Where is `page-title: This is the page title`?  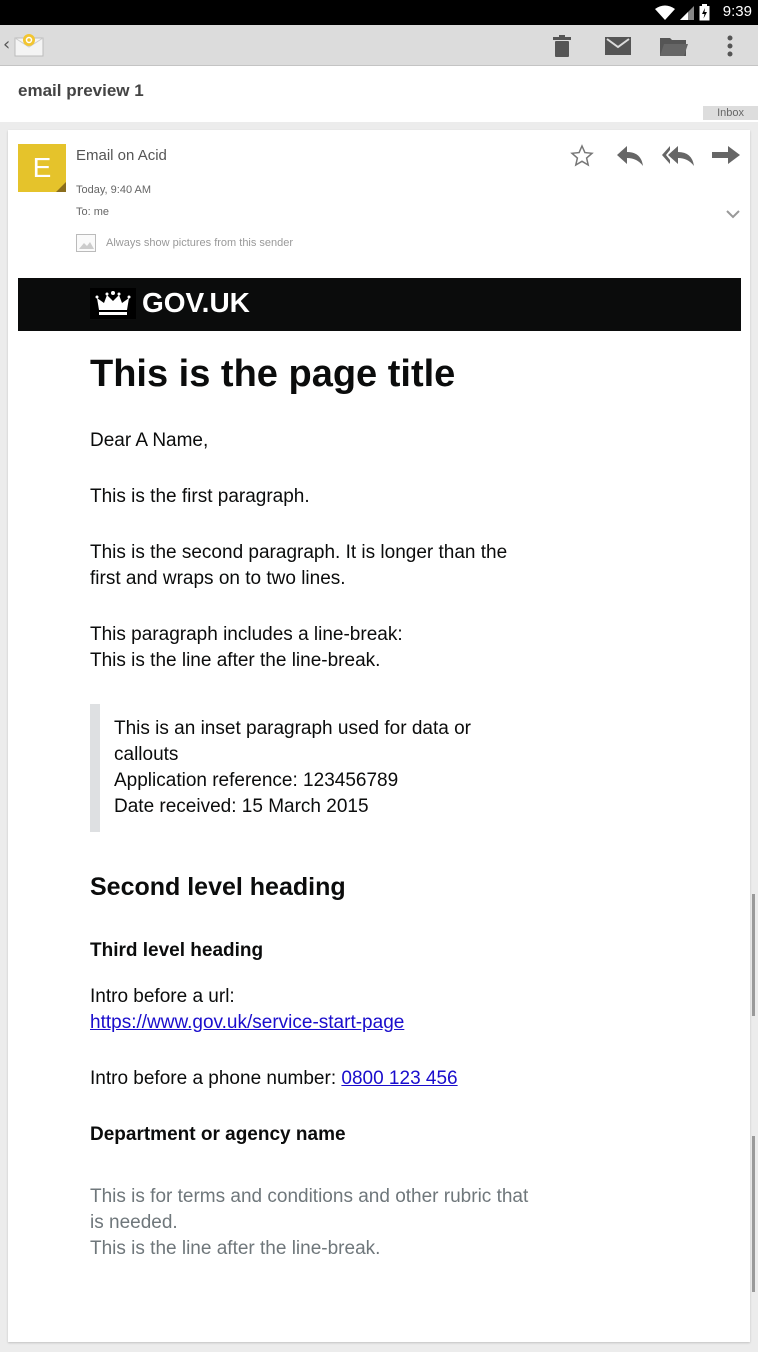 page-title: This is the page title is located at coordinates (273, 374).